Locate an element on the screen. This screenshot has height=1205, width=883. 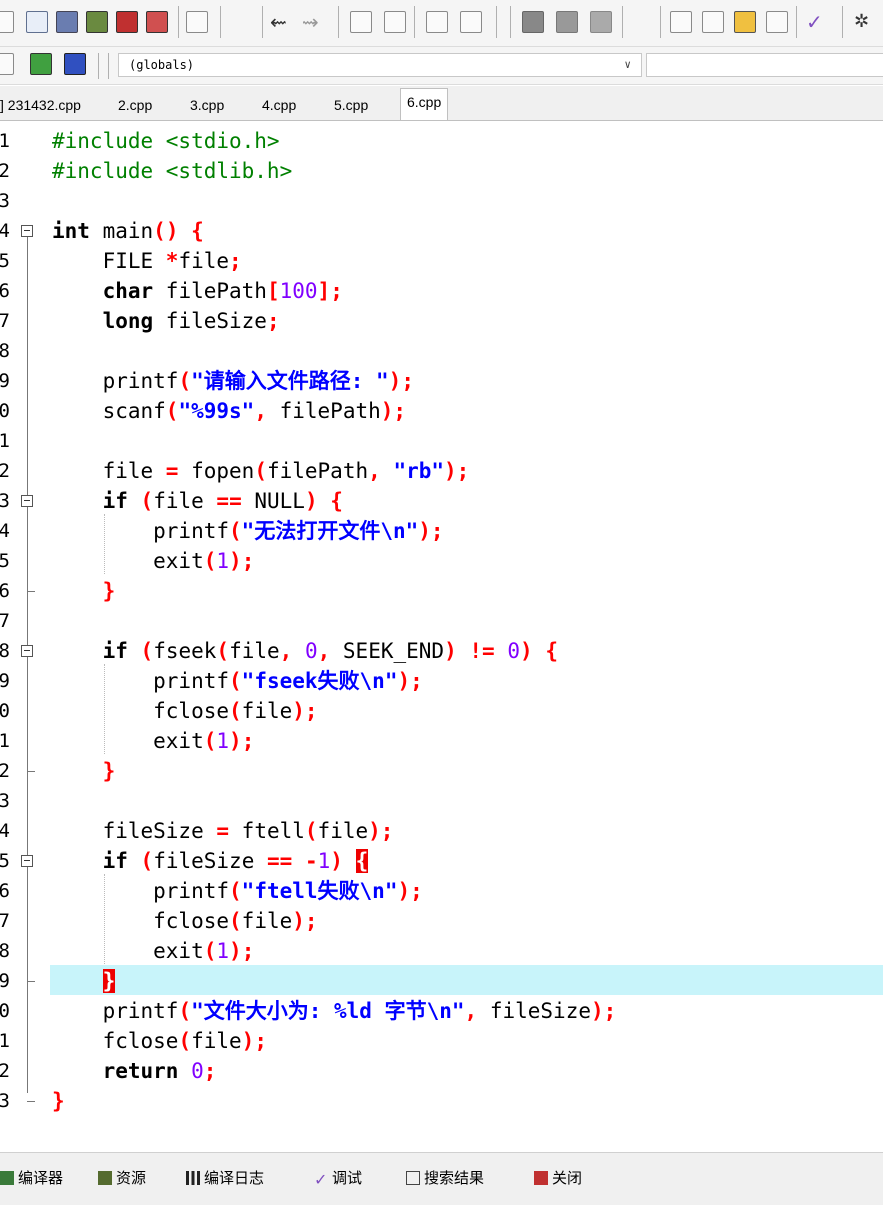
save-icon is located at coordinates (67, 22).